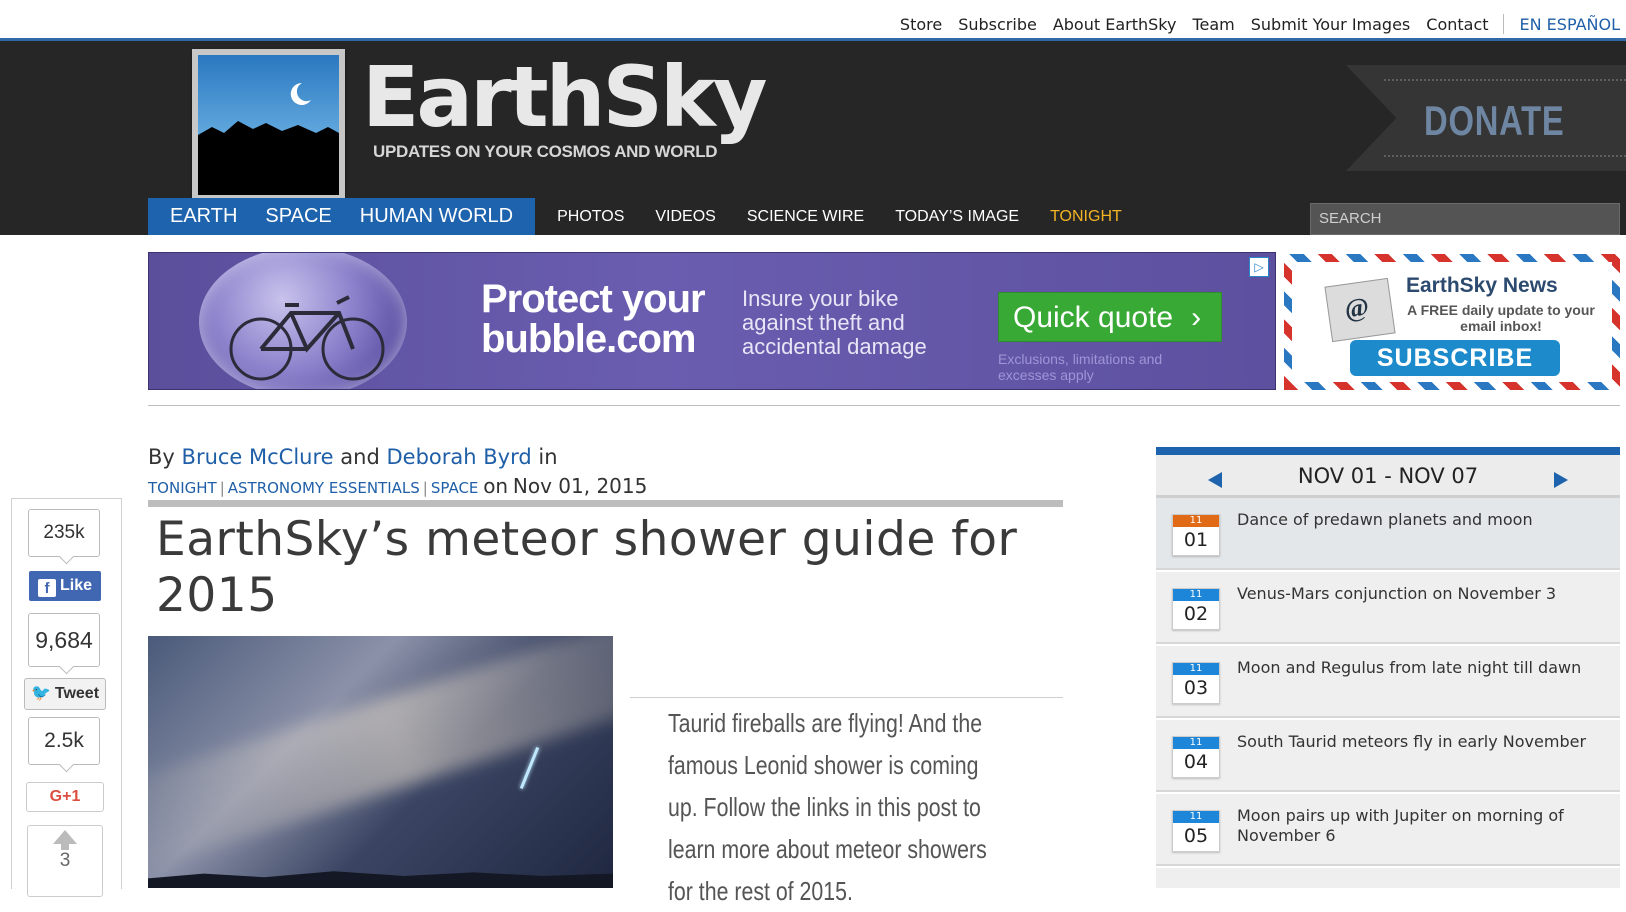  Describe the element at coordinates (298, 216) in the screenshot. I see `nav-space: SPACE` at that location.